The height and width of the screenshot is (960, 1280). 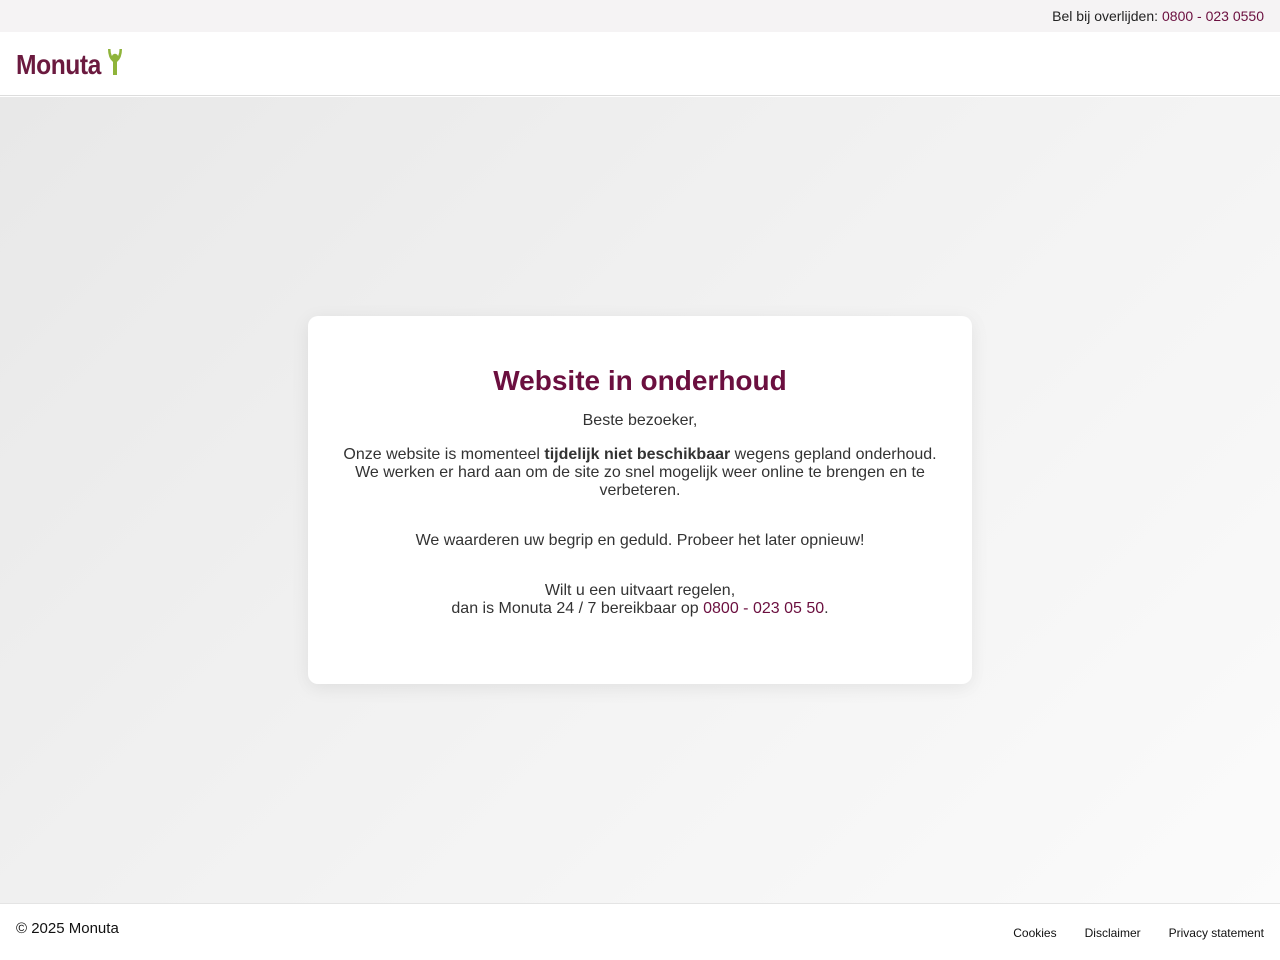 I want to click on footer-link-disclaimer: Disclaimer, so click(x=1113, y=933).